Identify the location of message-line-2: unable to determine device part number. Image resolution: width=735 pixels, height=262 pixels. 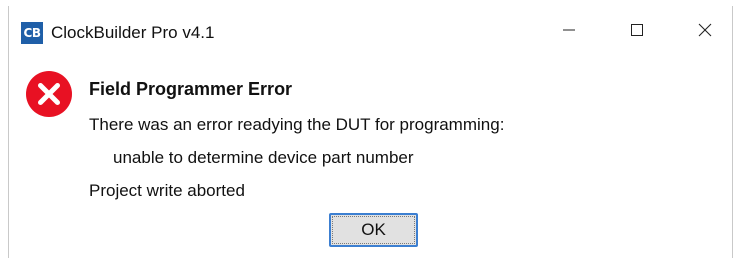
(263, 157).